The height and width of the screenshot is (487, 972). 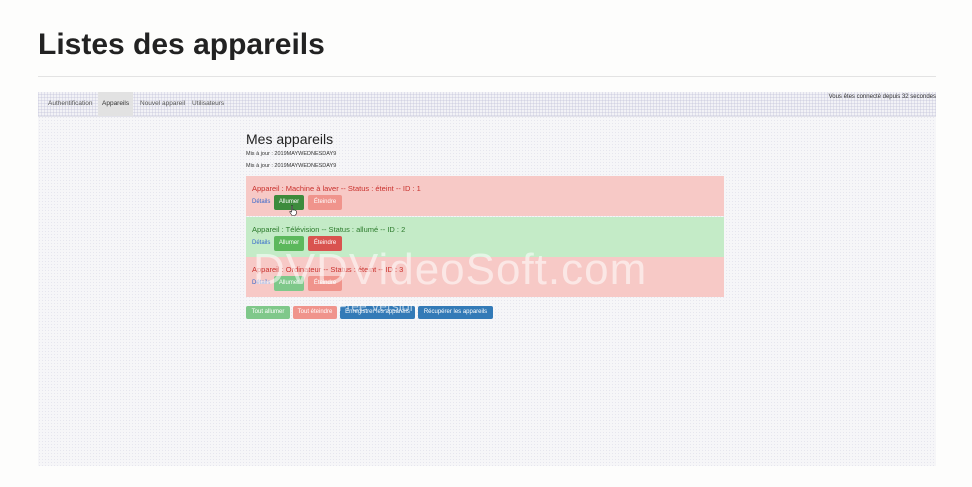 I want to click on page-title: Listes des appareils, so click(x=181, y=44).